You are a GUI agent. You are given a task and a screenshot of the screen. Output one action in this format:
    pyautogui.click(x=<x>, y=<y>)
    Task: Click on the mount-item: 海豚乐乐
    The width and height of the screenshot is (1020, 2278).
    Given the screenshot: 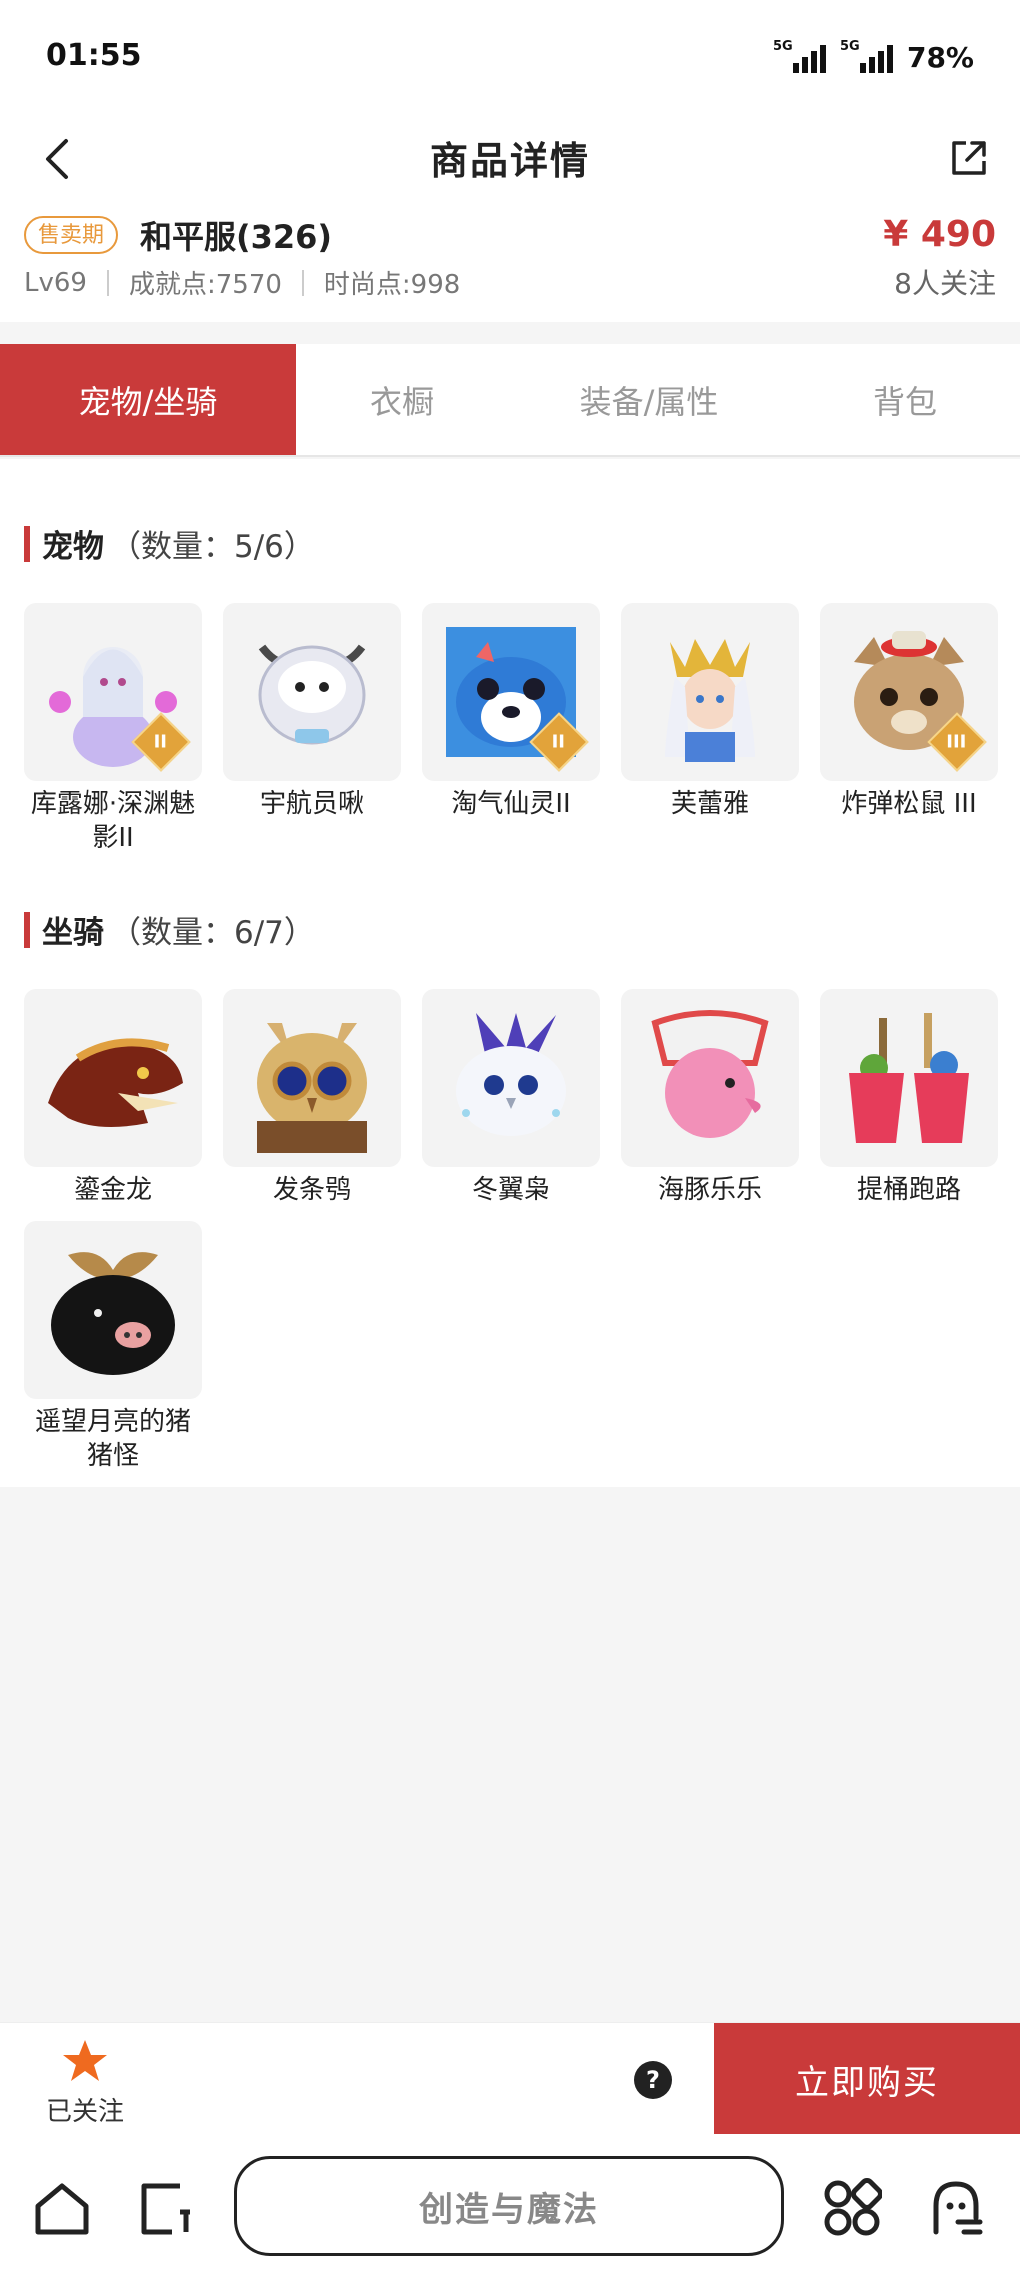 What is the action you would take?
    pyautogui.click(x=710, y=1098)
    